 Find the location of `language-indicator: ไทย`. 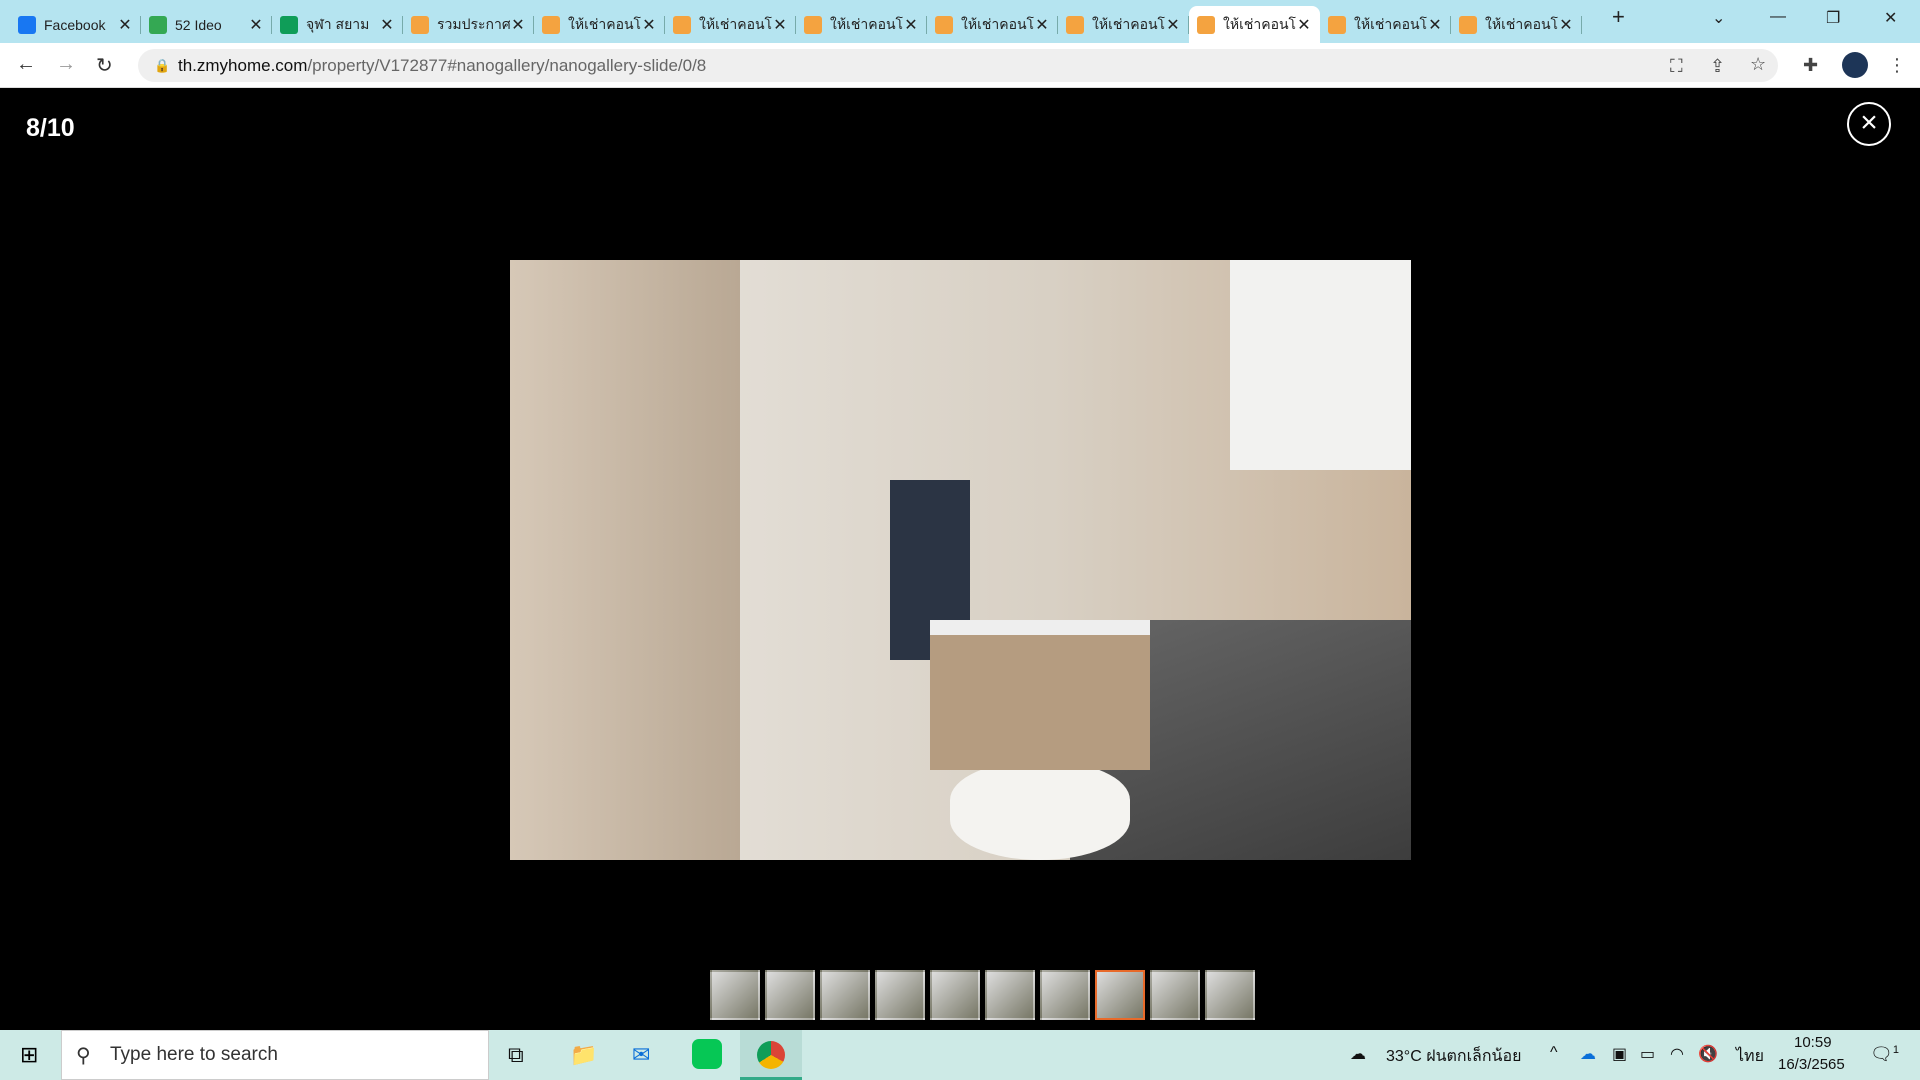

language-indicator: ไทย is located at coordinates (1750, 1056).